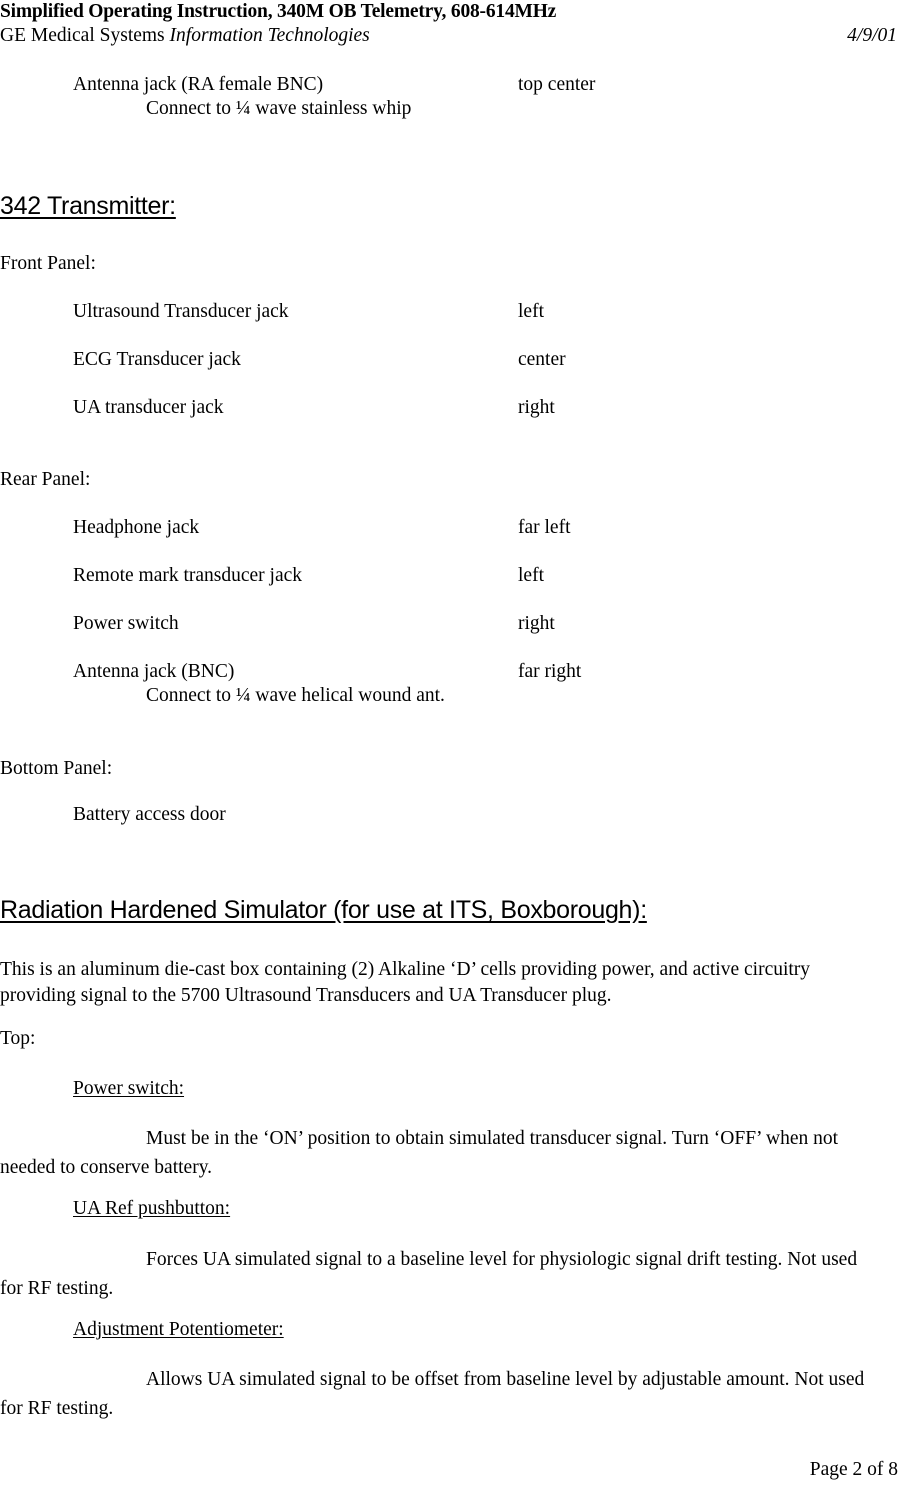  What do you see at coordinates (542, 359) in the screenshot?
I see `spec-value: center` at bounding box center [542, 359].